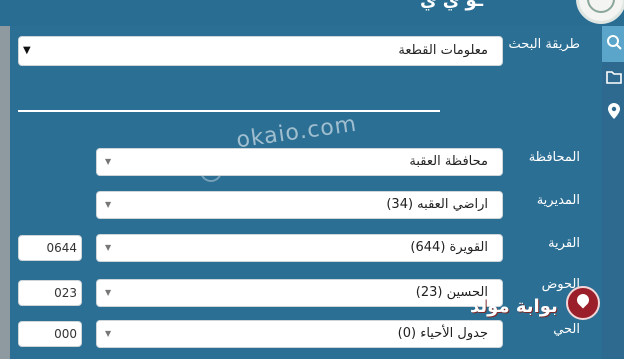 The height and width of the screenshot is (359, 624). What do you see at coordinates (614, 79) in the screenshot?
I see `folder-icon` at bounding box center [614, 79].